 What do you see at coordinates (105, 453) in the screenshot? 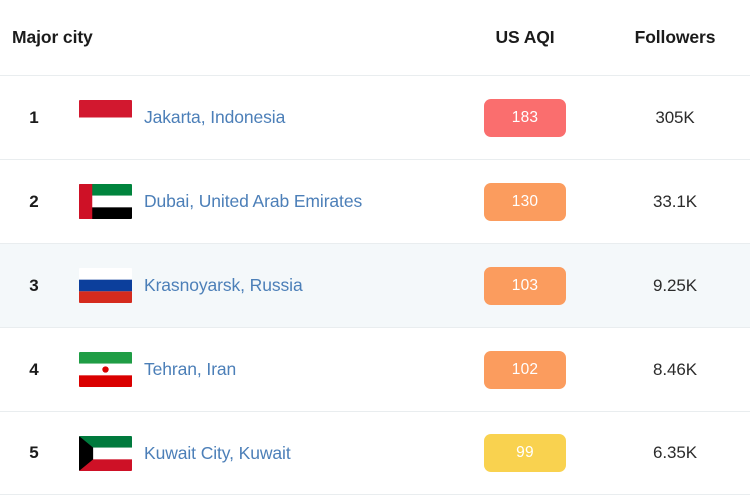
I see `flag-kuwait-icon` at bounding box center [105, 453].